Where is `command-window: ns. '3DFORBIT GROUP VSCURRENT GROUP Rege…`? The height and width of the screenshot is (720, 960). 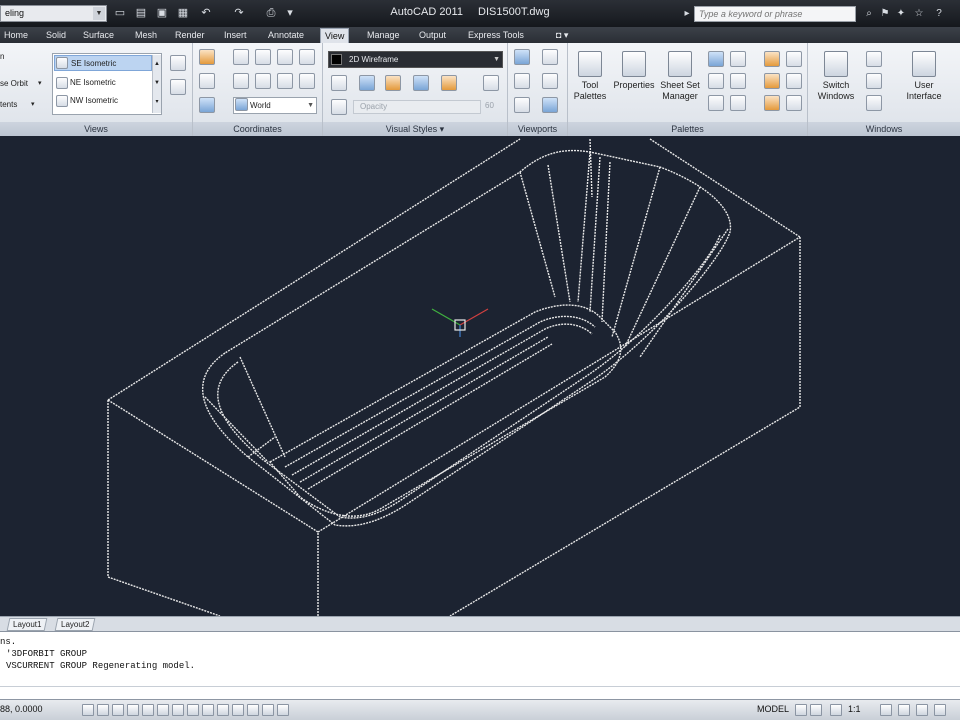 command-window: ns. '3DFORBIT GROUP VSCURRENT GROUP Rege… is located at coordinates (480, 665).